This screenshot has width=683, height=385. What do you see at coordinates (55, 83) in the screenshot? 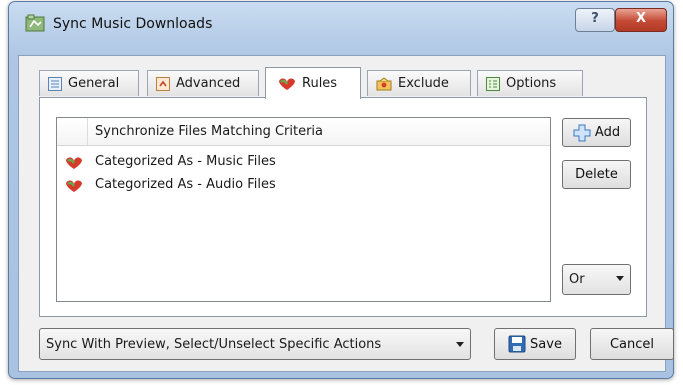
I see `general-icon` at bounding box center [55, 83].